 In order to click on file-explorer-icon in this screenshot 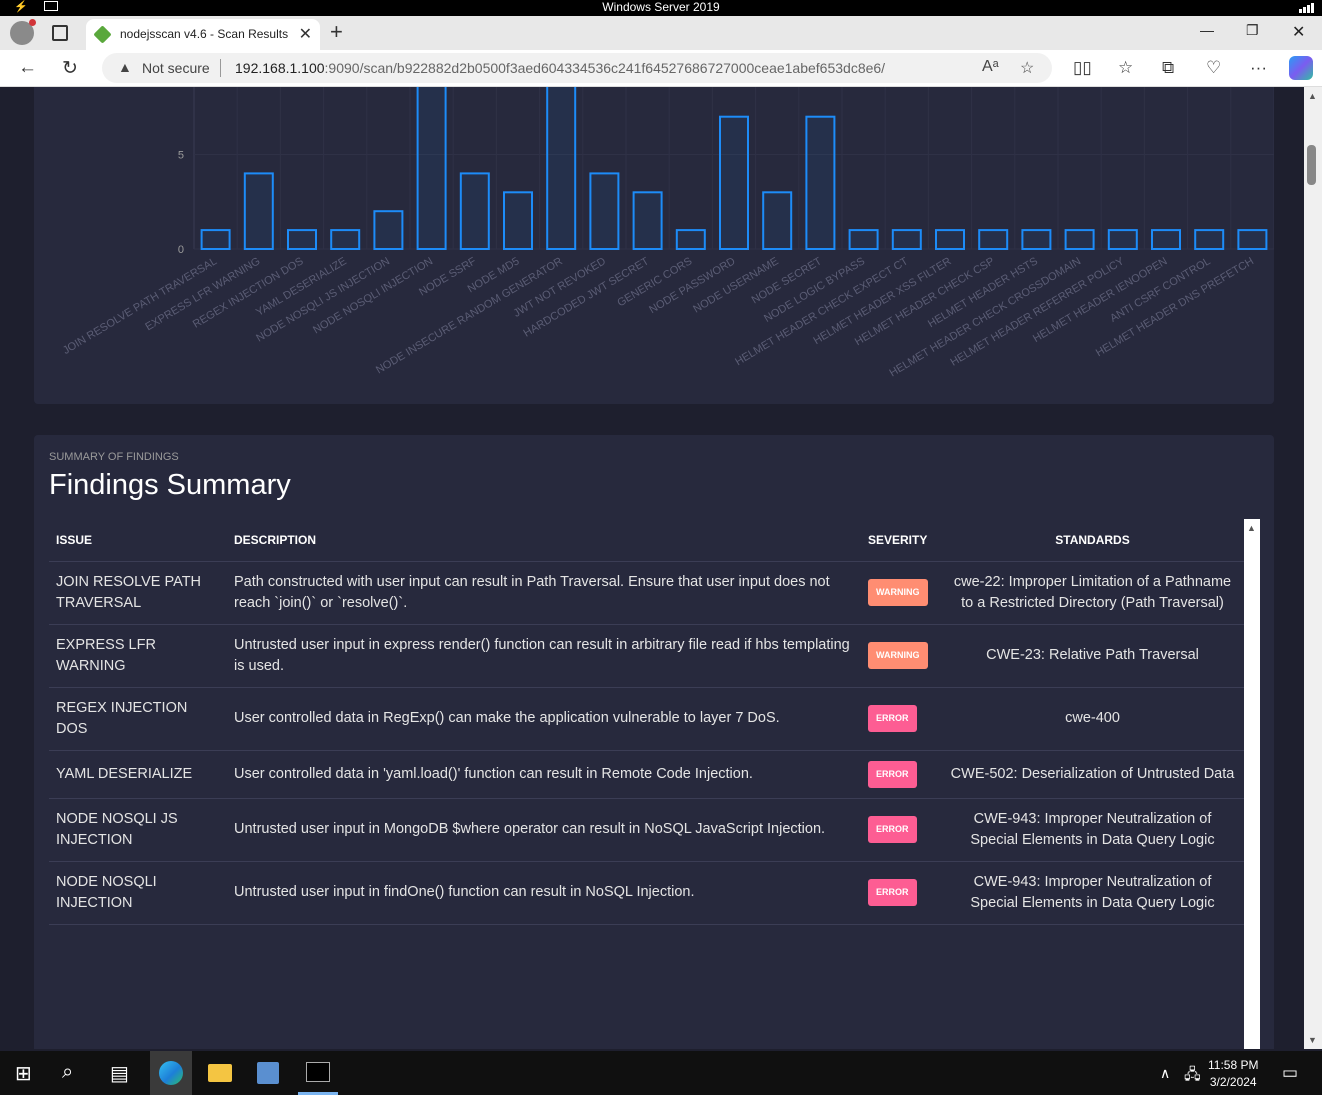, I will do `click(220, 1073)`.